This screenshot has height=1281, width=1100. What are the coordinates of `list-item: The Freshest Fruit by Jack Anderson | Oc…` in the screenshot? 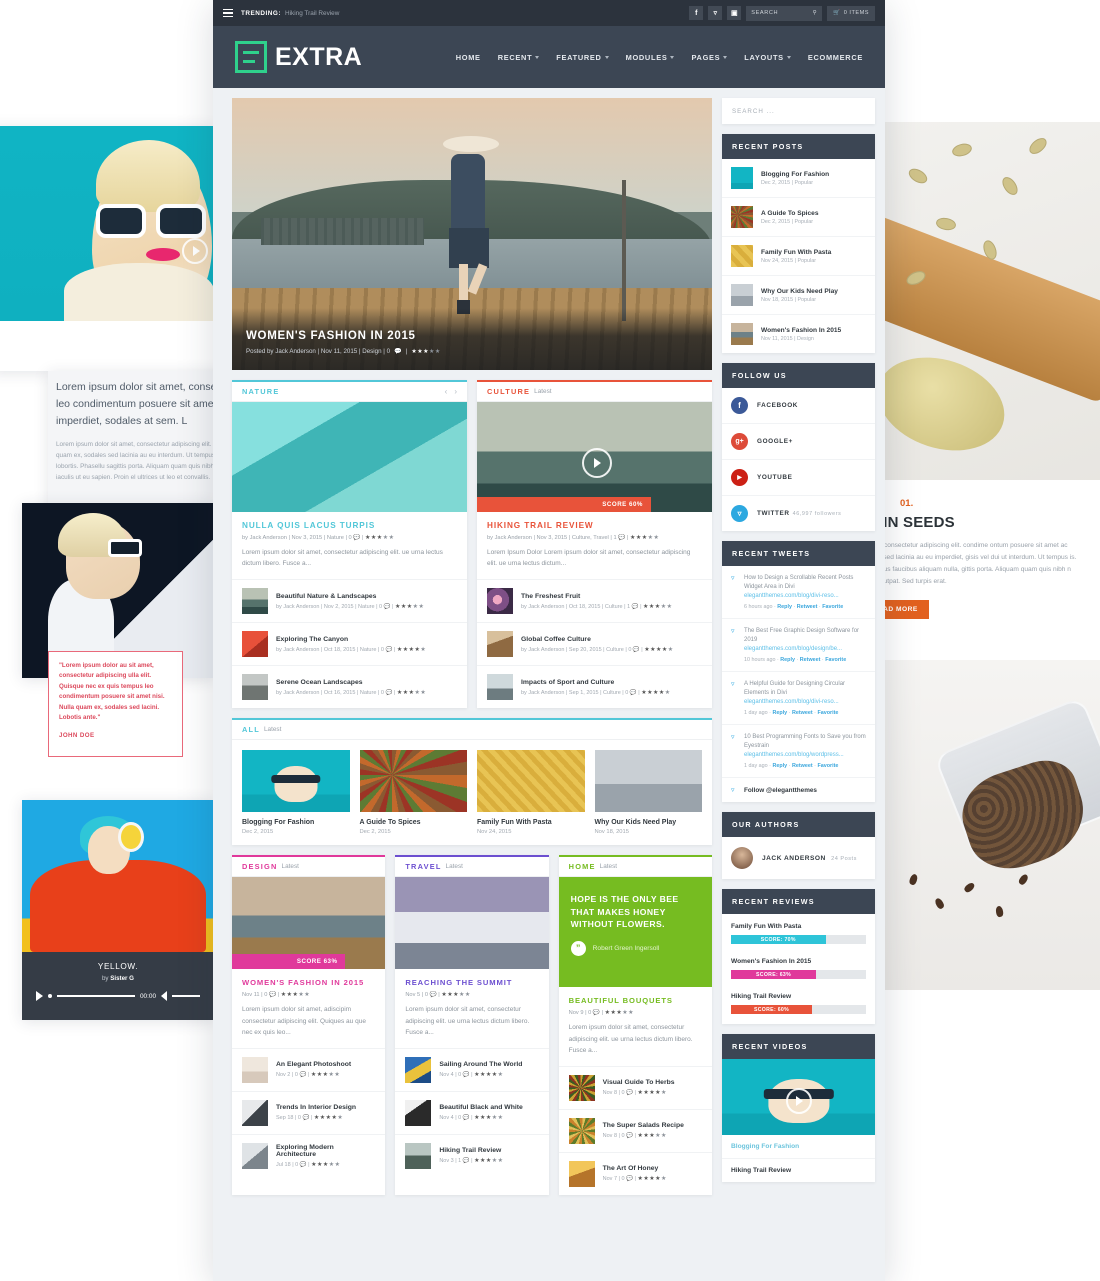 It's located at (594, 600).